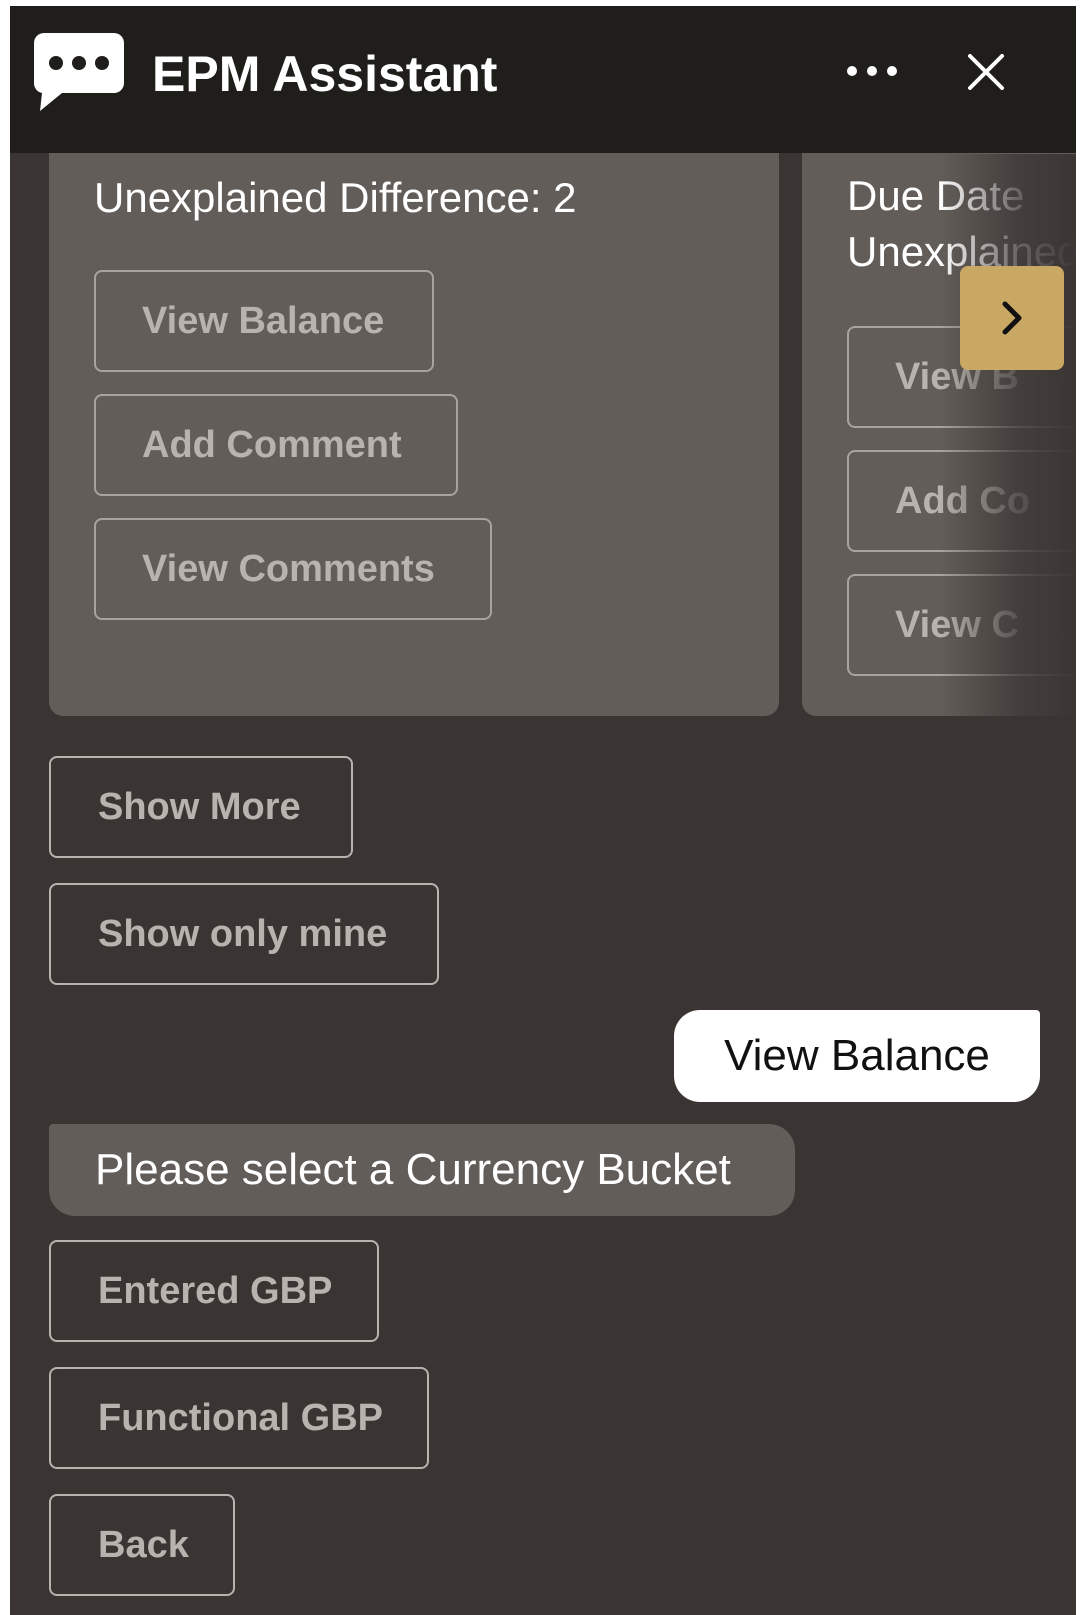 The height and width of the screenshot is (1615, 1084). What do you see at coordinates (244, 934) in the screenshot?
I see `show-only-mine-button: Show only mine` at bounding box center [244, 934].